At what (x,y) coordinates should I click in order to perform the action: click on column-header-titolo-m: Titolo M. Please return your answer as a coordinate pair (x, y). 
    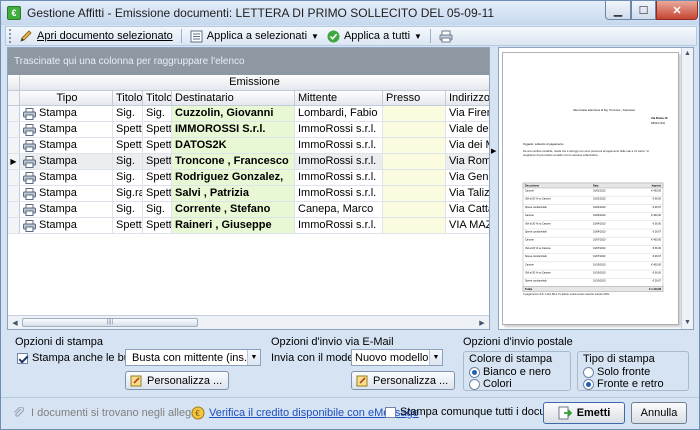
    Looking at the image, I should click on (157, 98).